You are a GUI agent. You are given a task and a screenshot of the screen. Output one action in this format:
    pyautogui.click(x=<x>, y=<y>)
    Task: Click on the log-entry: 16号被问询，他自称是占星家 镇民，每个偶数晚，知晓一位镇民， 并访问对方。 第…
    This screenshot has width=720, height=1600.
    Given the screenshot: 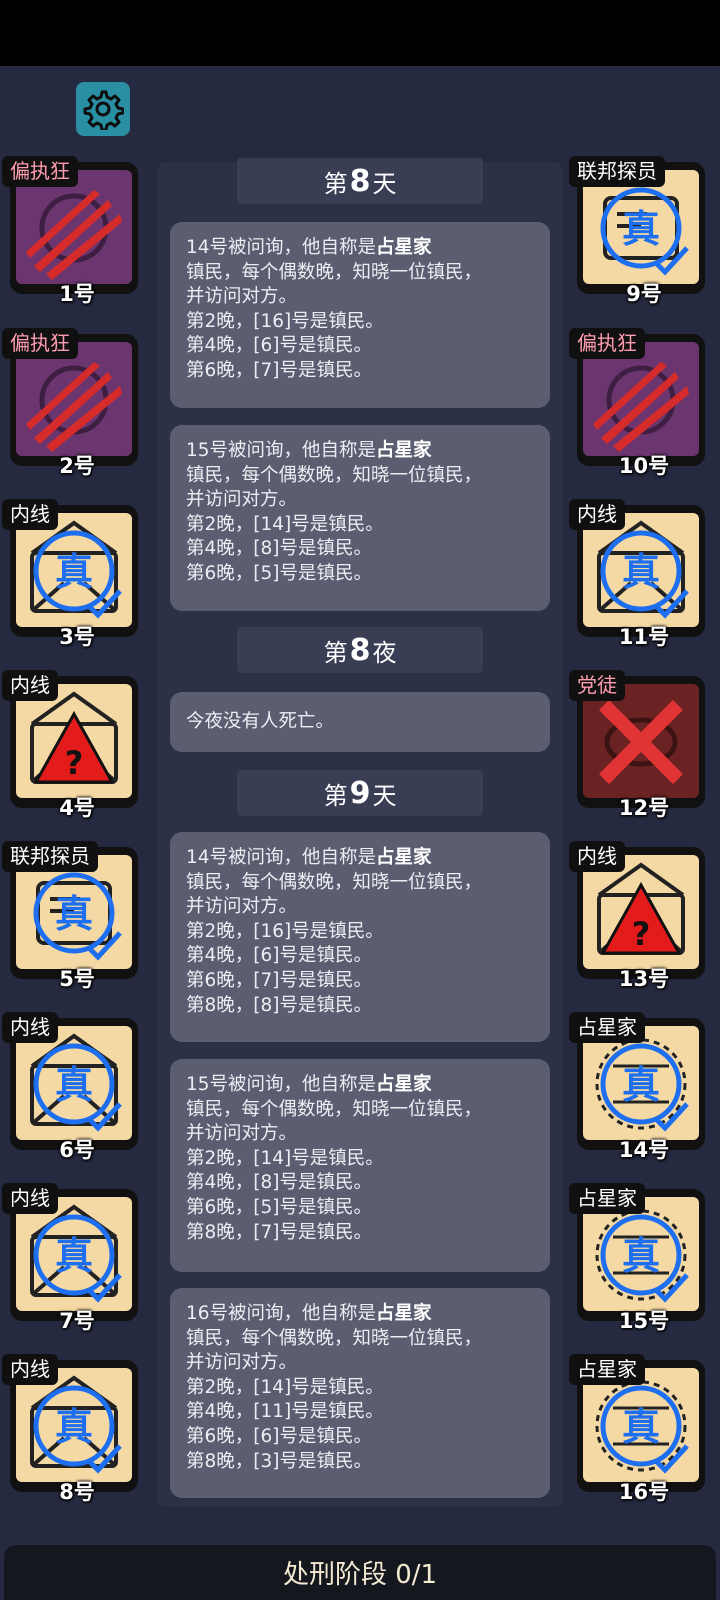 What is the action you would take?
    pyautogui.click(x=360, y=1393)
    